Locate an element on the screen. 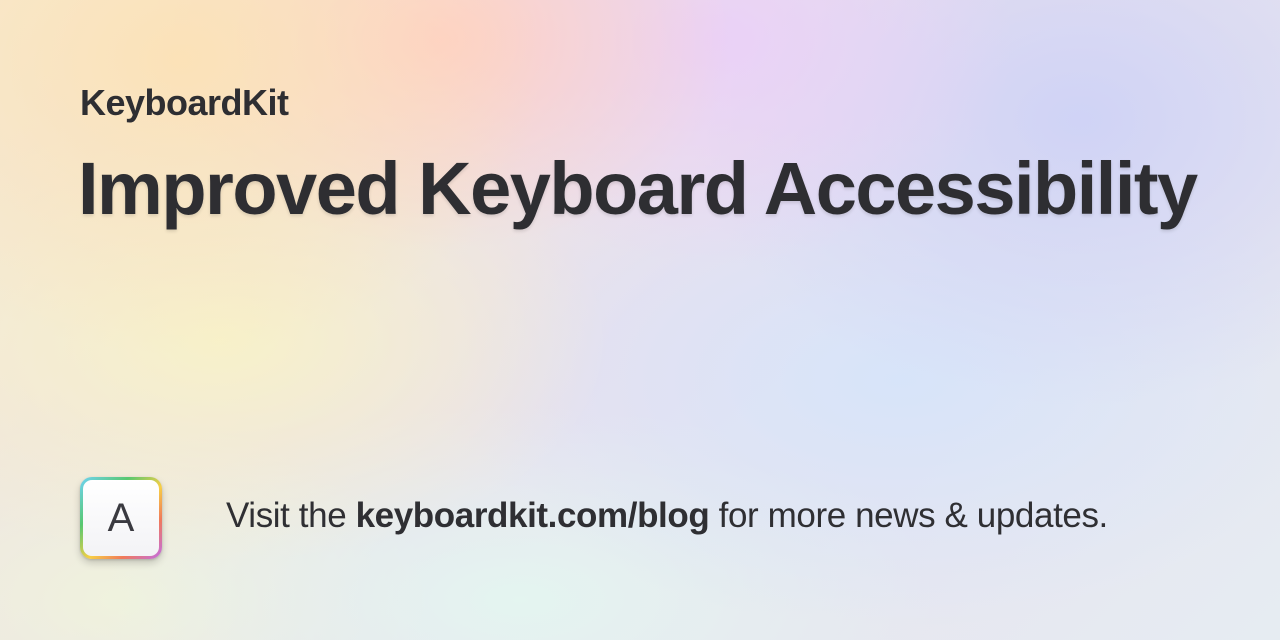 This screenshot has height=640, width=1280. app-icon-letter: A is located at coordinates (121, 518).